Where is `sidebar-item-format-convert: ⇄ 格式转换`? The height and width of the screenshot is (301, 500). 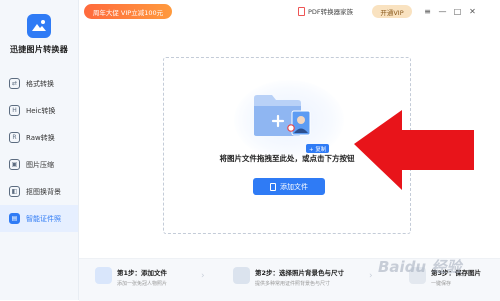
sidebar-item-format-convert: ⇄ 格式转换 is located at coordinates (39, 83).